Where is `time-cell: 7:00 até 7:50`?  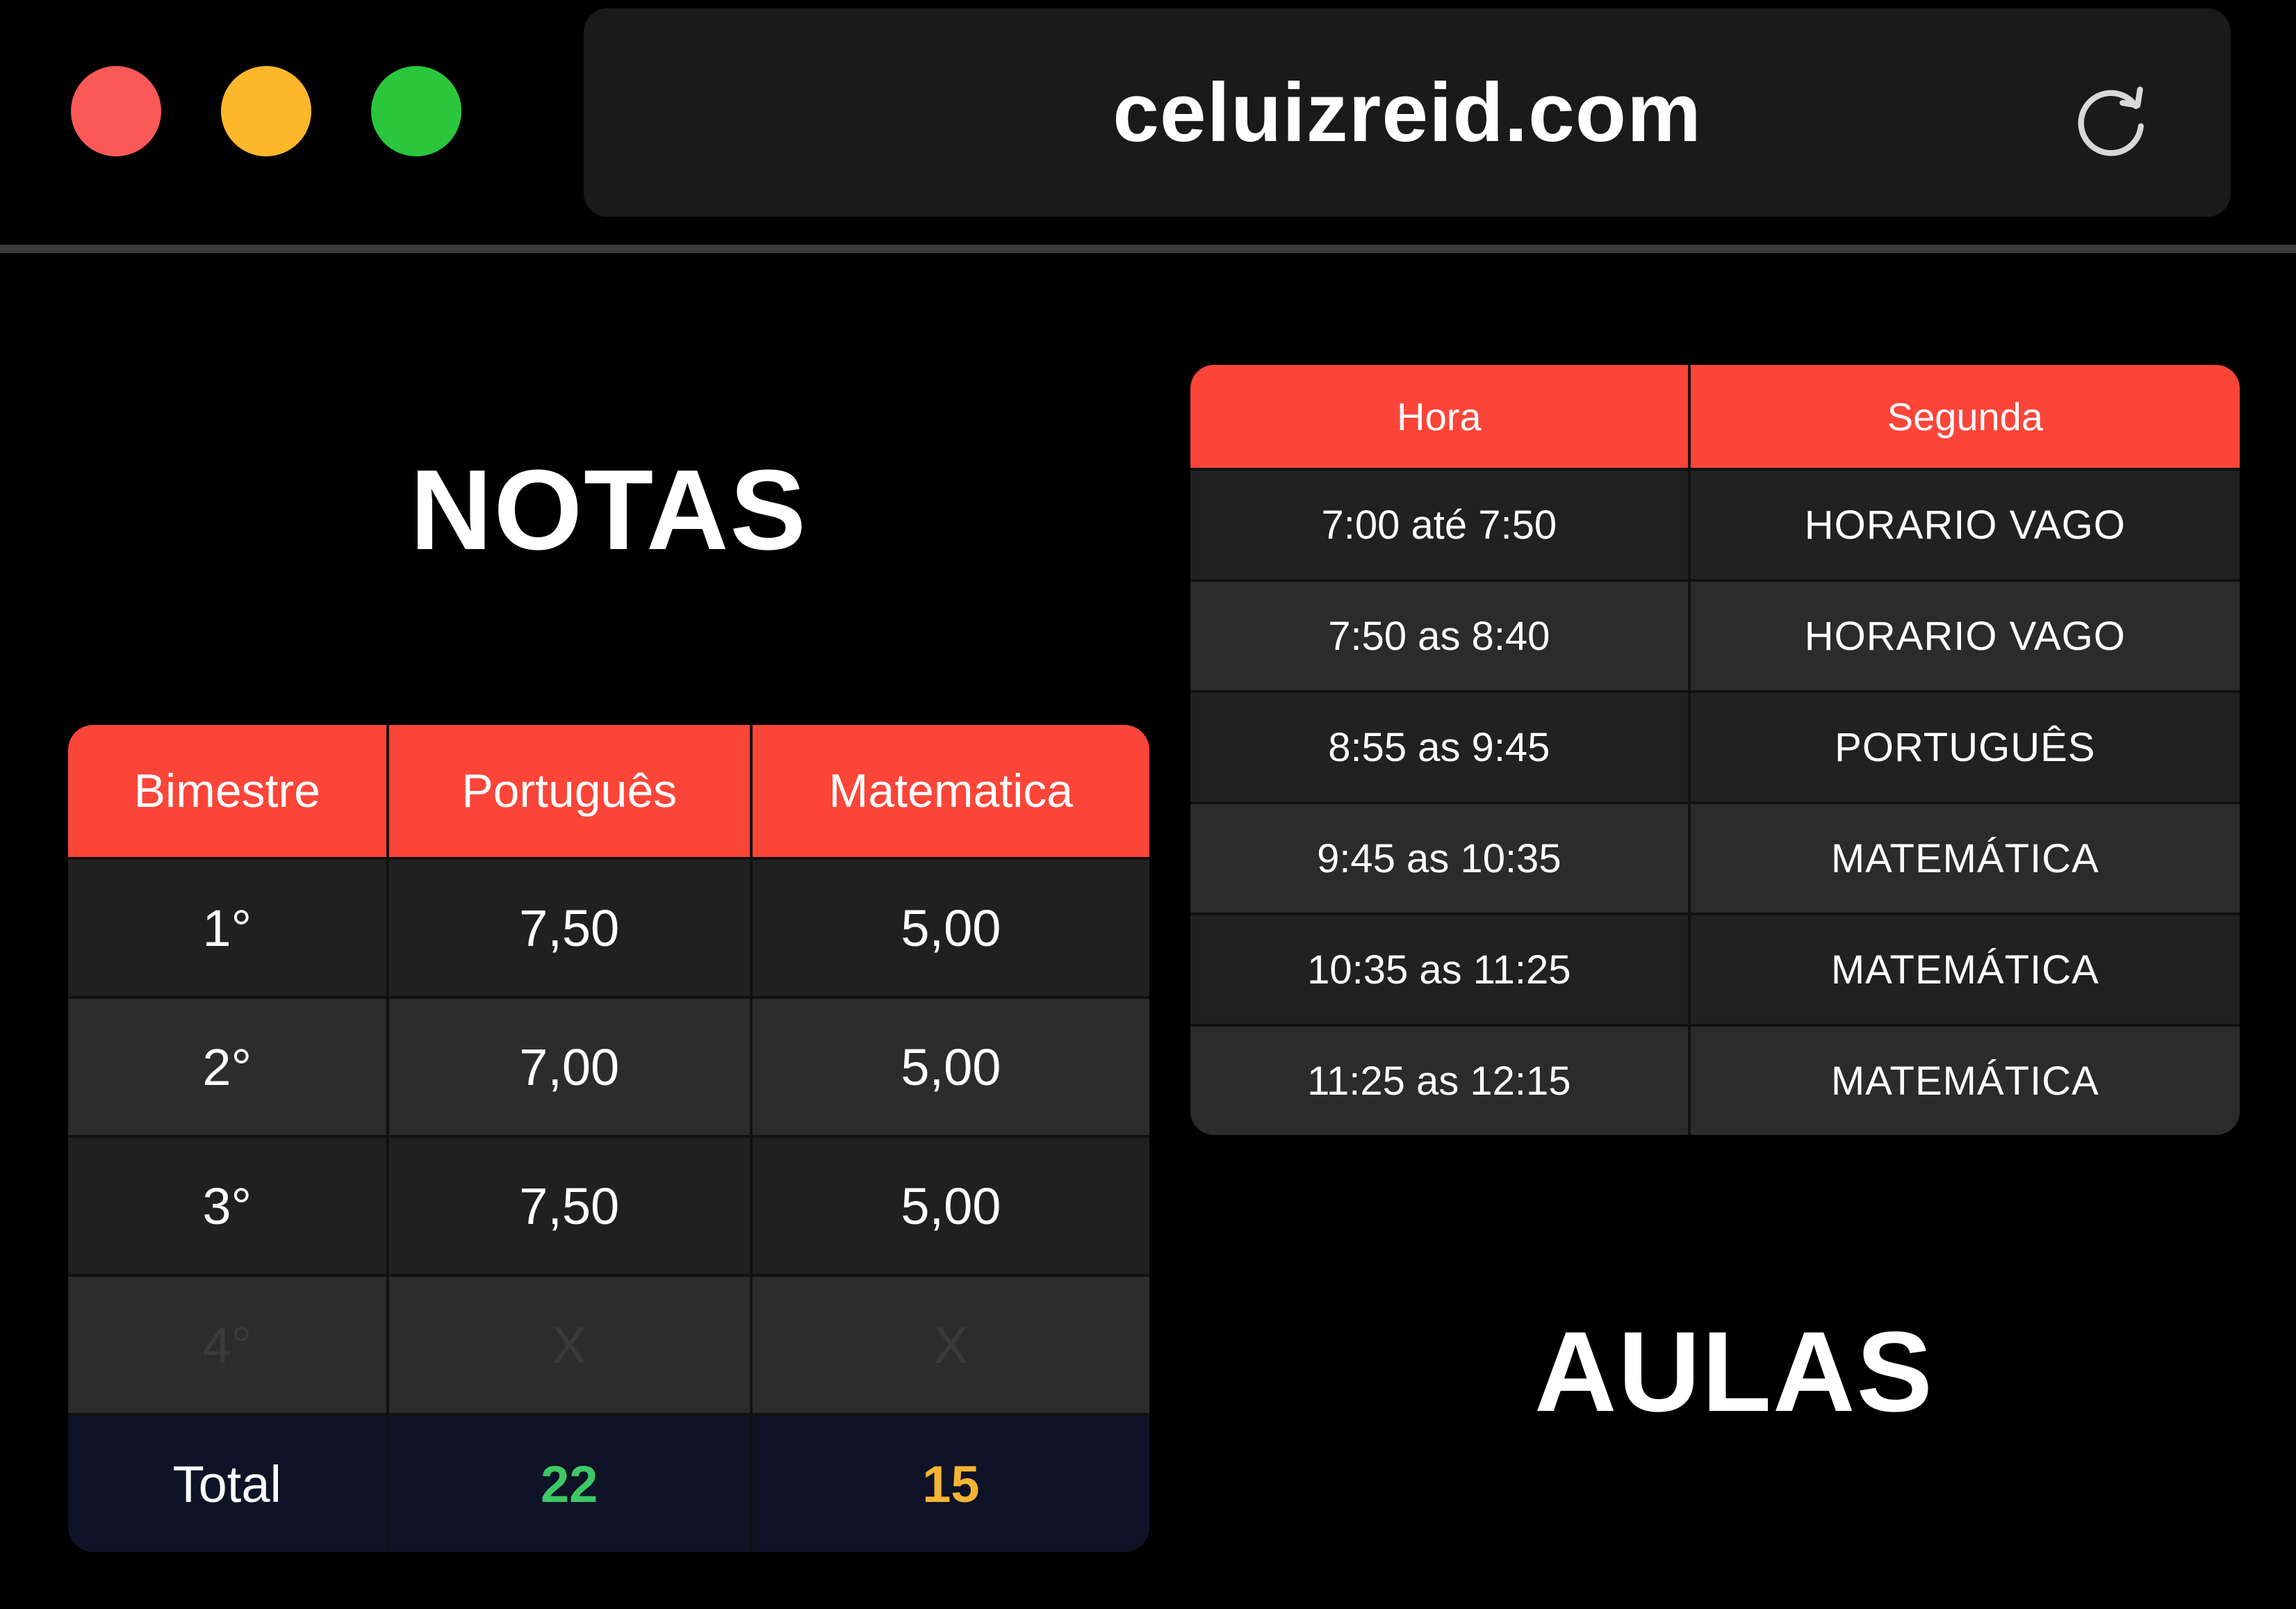
time-cell: 7:00 até 7:50 is located at coordinates (1441, 523).